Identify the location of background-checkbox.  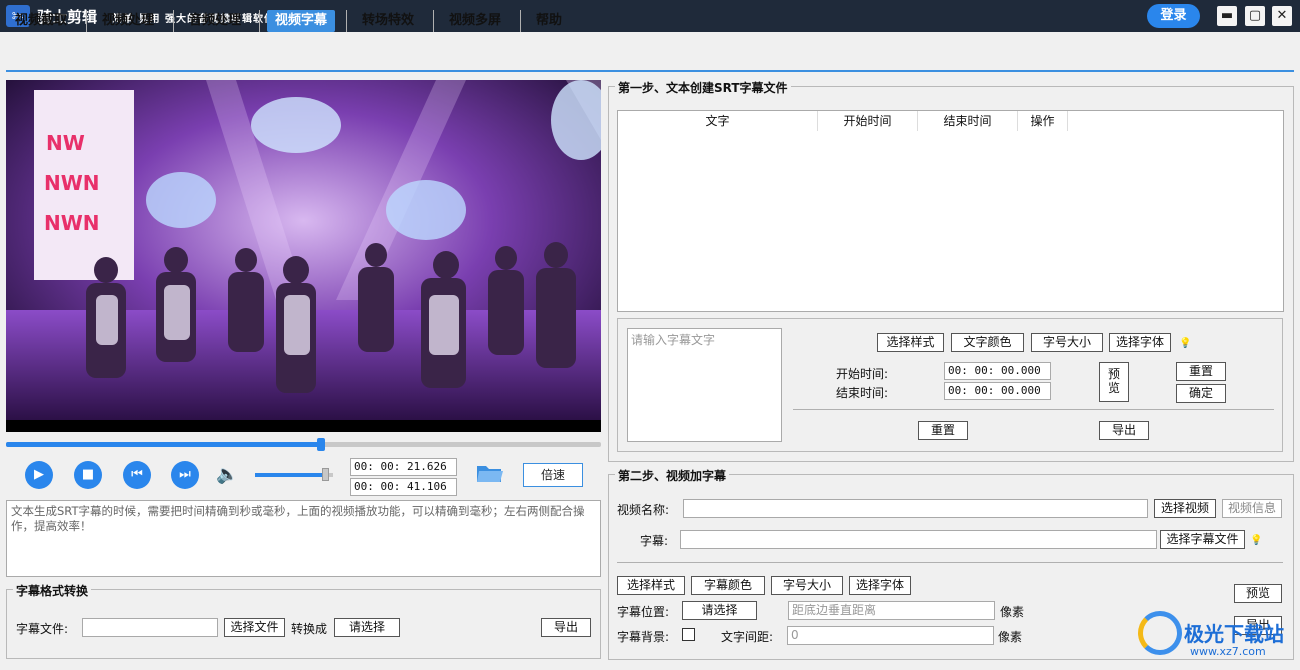
(688, 634).